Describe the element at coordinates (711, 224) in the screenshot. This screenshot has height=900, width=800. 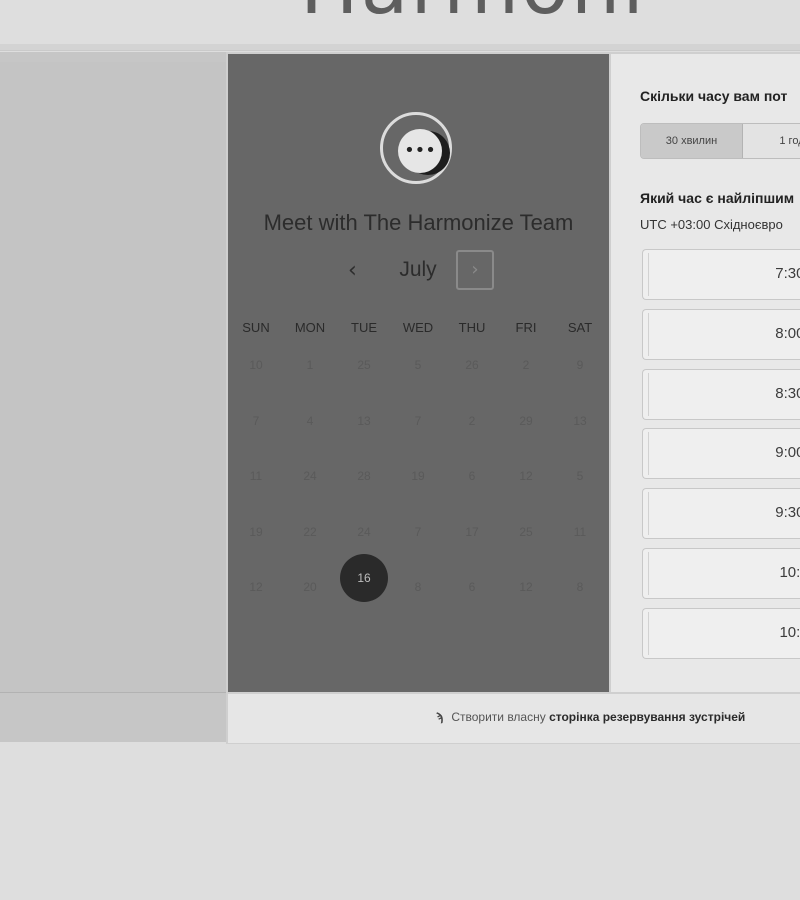
I see `timezone-label: UTC +03:00 Східноєвро` at that location.